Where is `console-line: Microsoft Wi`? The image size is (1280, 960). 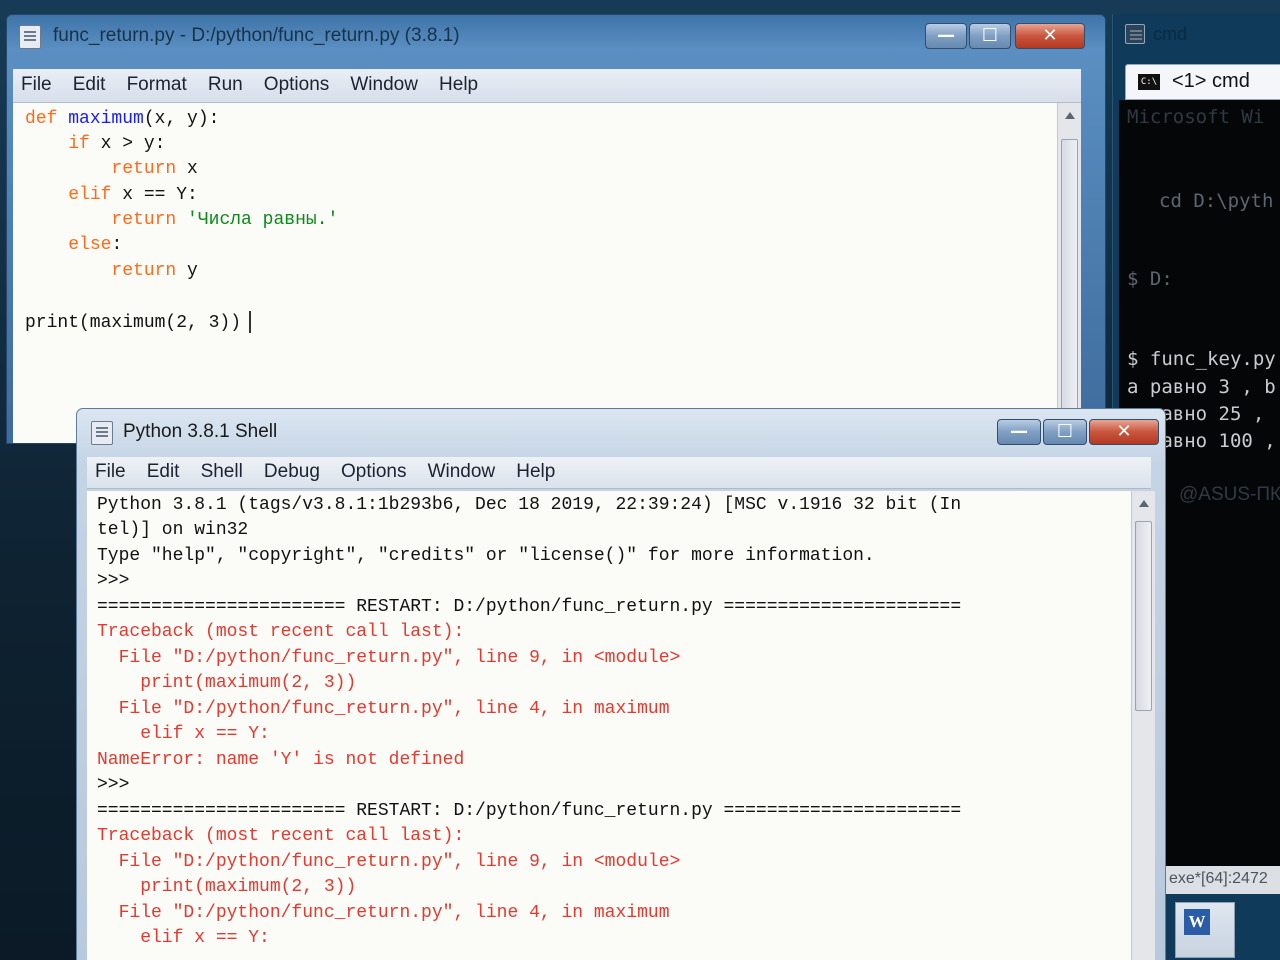
console-line: Microsoft Wi is located at coordinates (1196, 117).